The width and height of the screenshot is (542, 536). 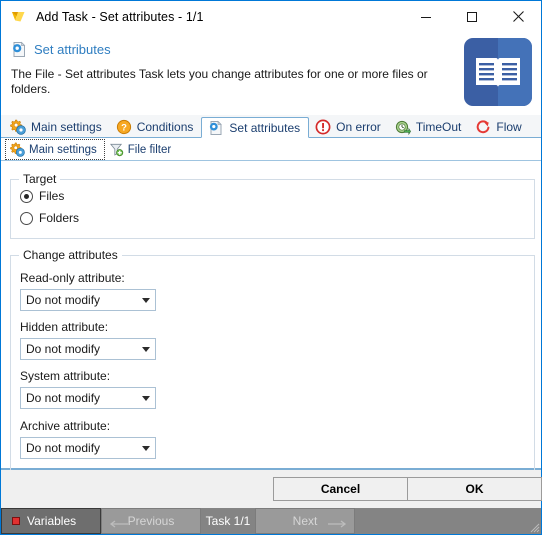 I want to click on system-attribute-select: Do not modify, so click(x=88, y=398).